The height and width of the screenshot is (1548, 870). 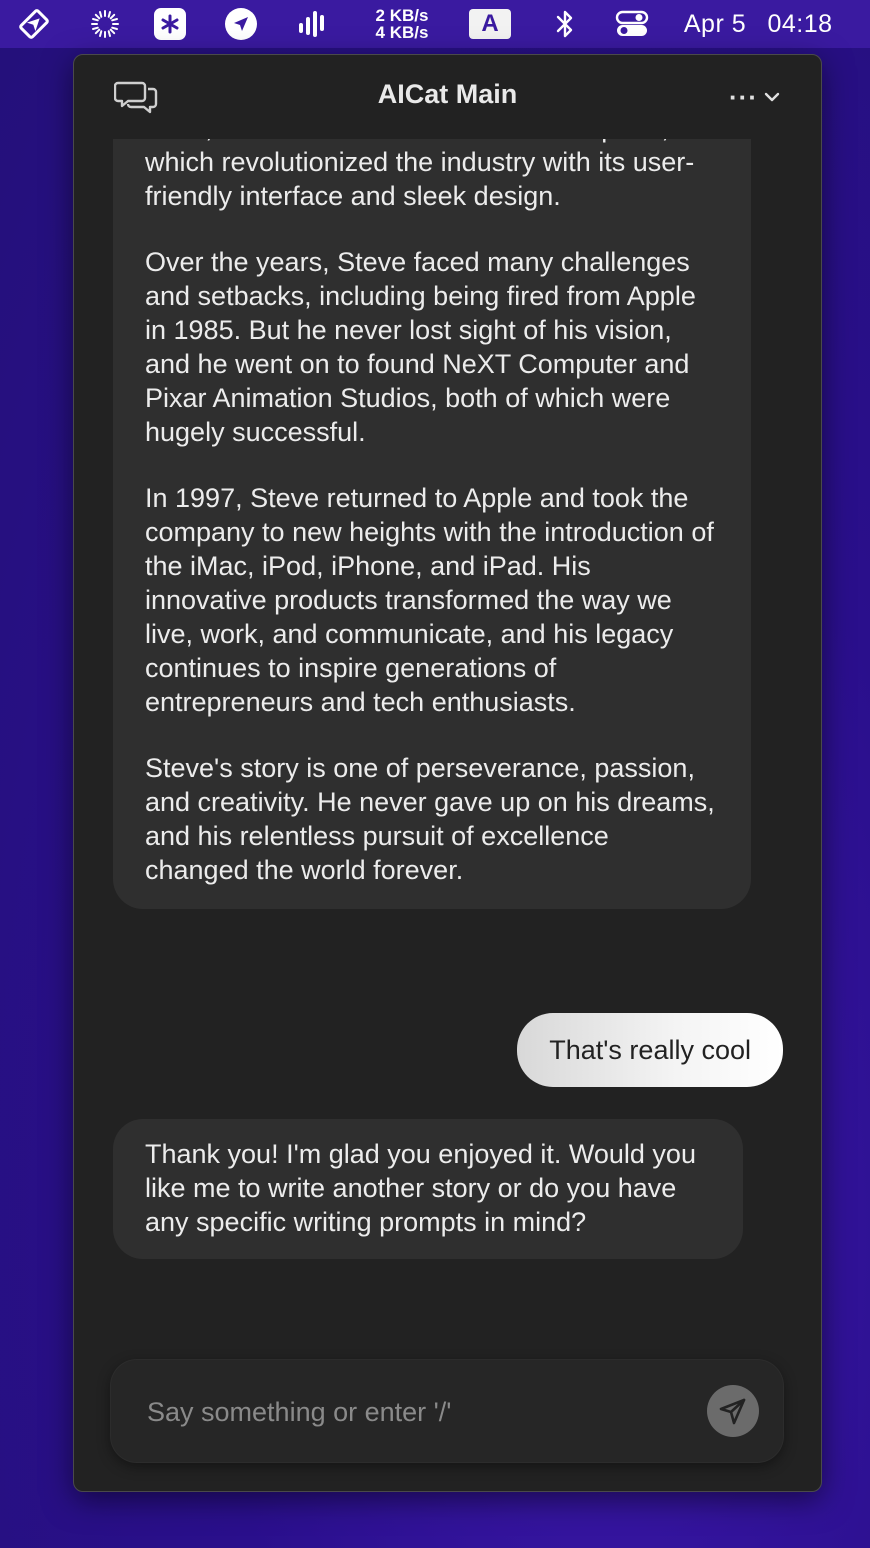 I want to click on more-dots-icon: ···, so click(x=743, y=97).